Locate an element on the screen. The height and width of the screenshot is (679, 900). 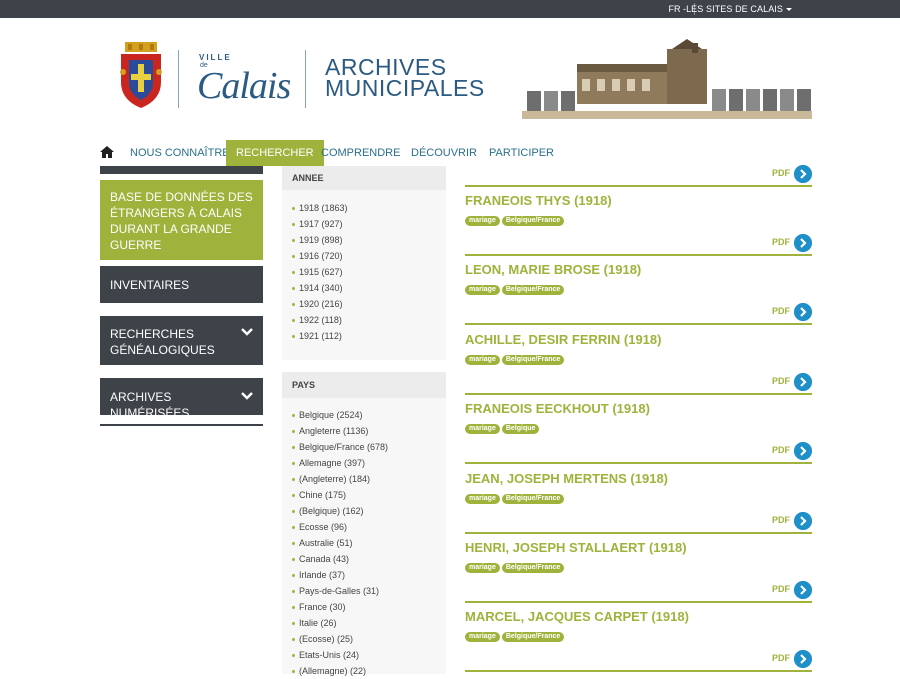
nav-item-decouvrir: DÉCOUVRIR is located at coordinates (444, 153).